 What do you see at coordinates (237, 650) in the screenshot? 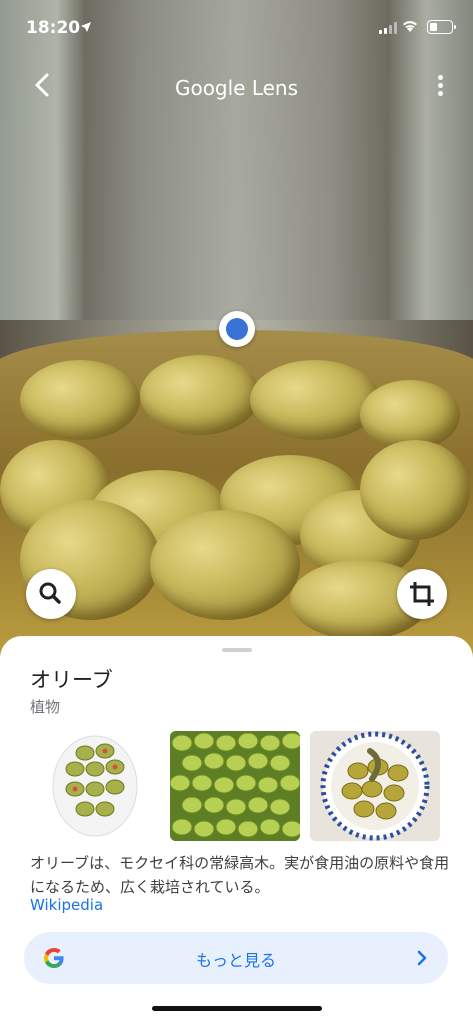
I see `drag-handle` at bounding box center [237, 650].